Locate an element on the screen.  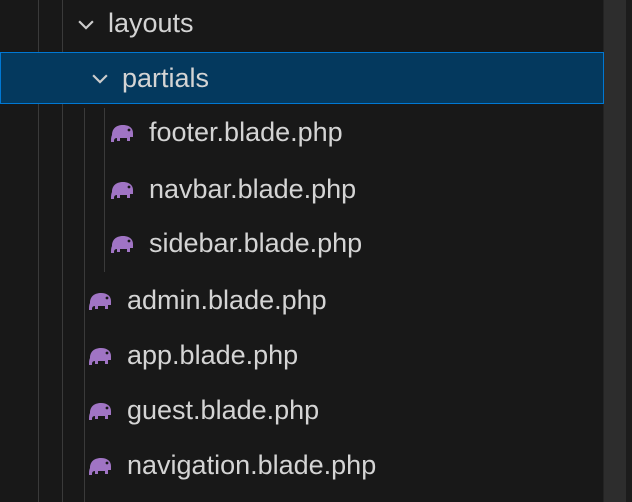
file-item: admin.blade.php is located at coordinates (302, 300).